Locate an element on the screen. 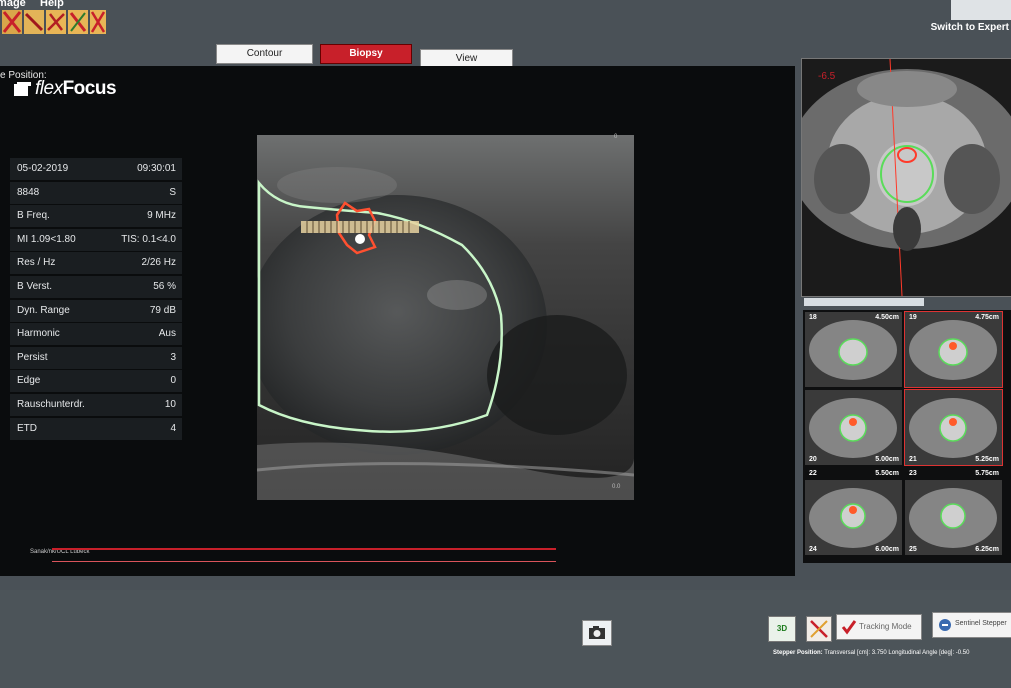  param-value: TIS: 0.1<4.0 is located at coordinates (148, 239).